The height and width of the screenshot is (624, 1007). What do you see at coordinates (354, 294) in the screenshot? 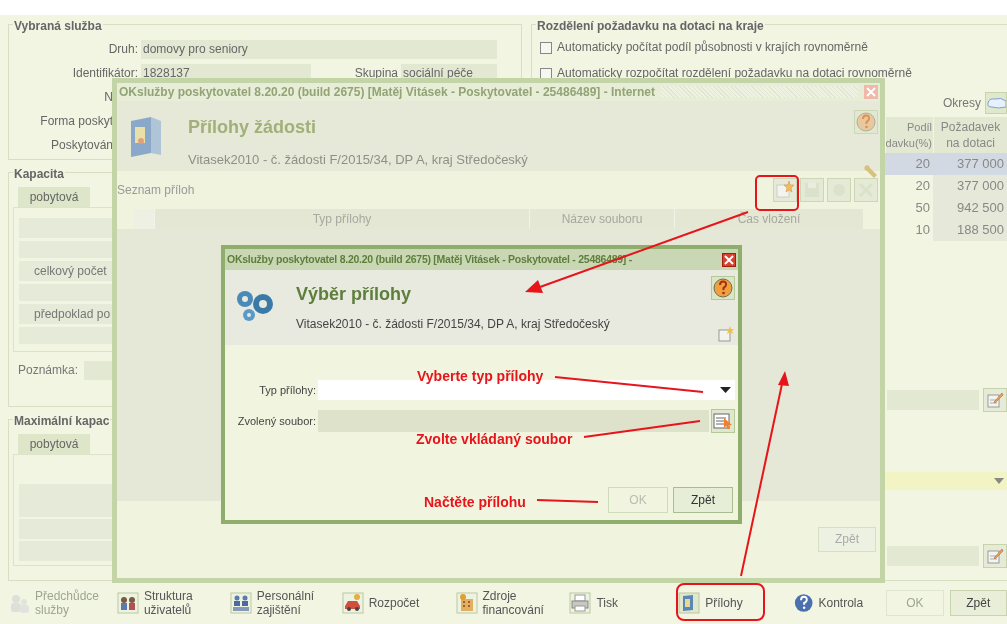
I see `dialog-title: Výběr přílohy` at bounding box center [354, 294].